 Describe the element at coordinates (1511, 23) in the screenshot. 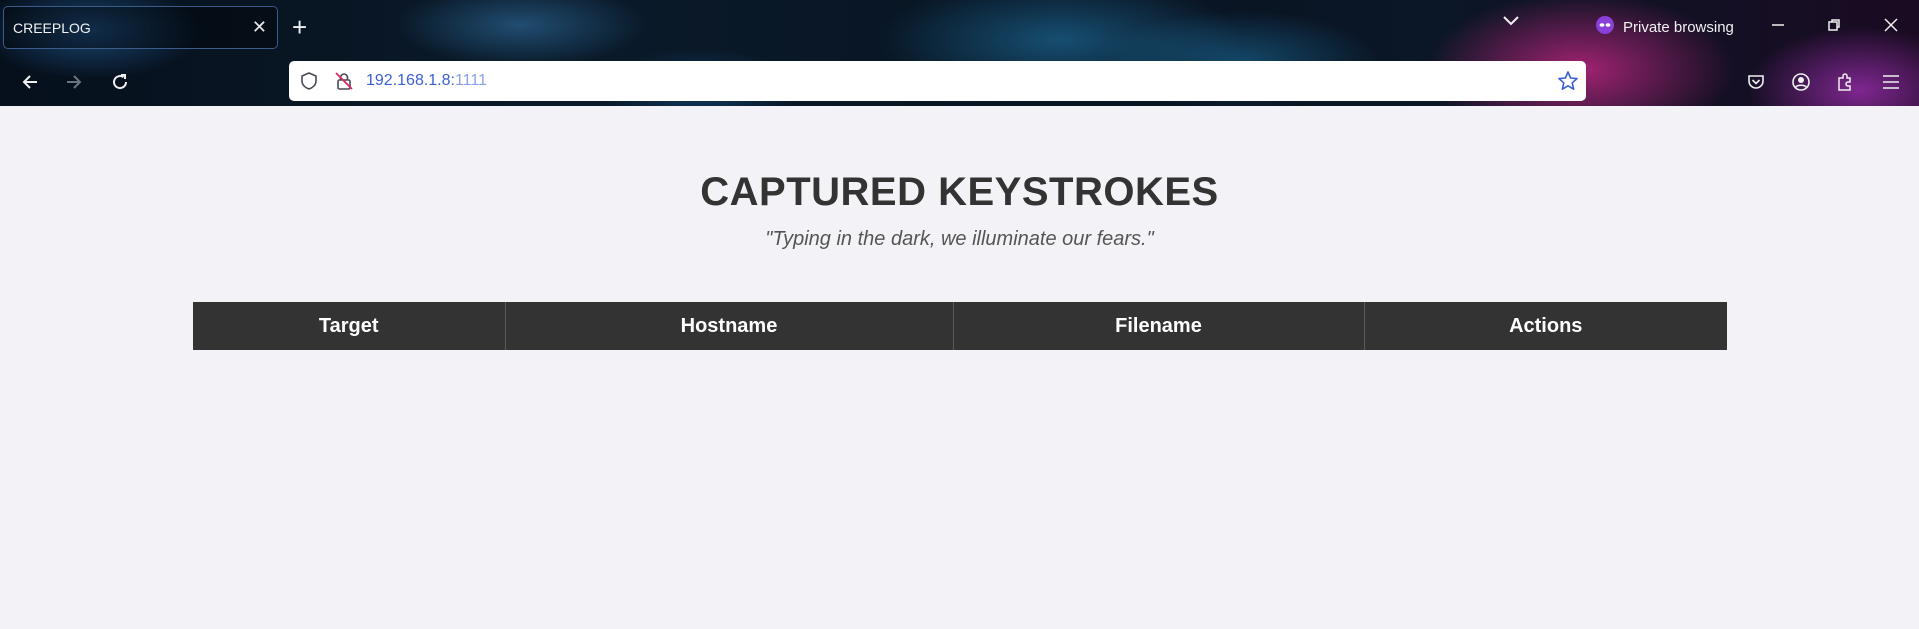

I see `tab-list-chevron-icon` at that location.